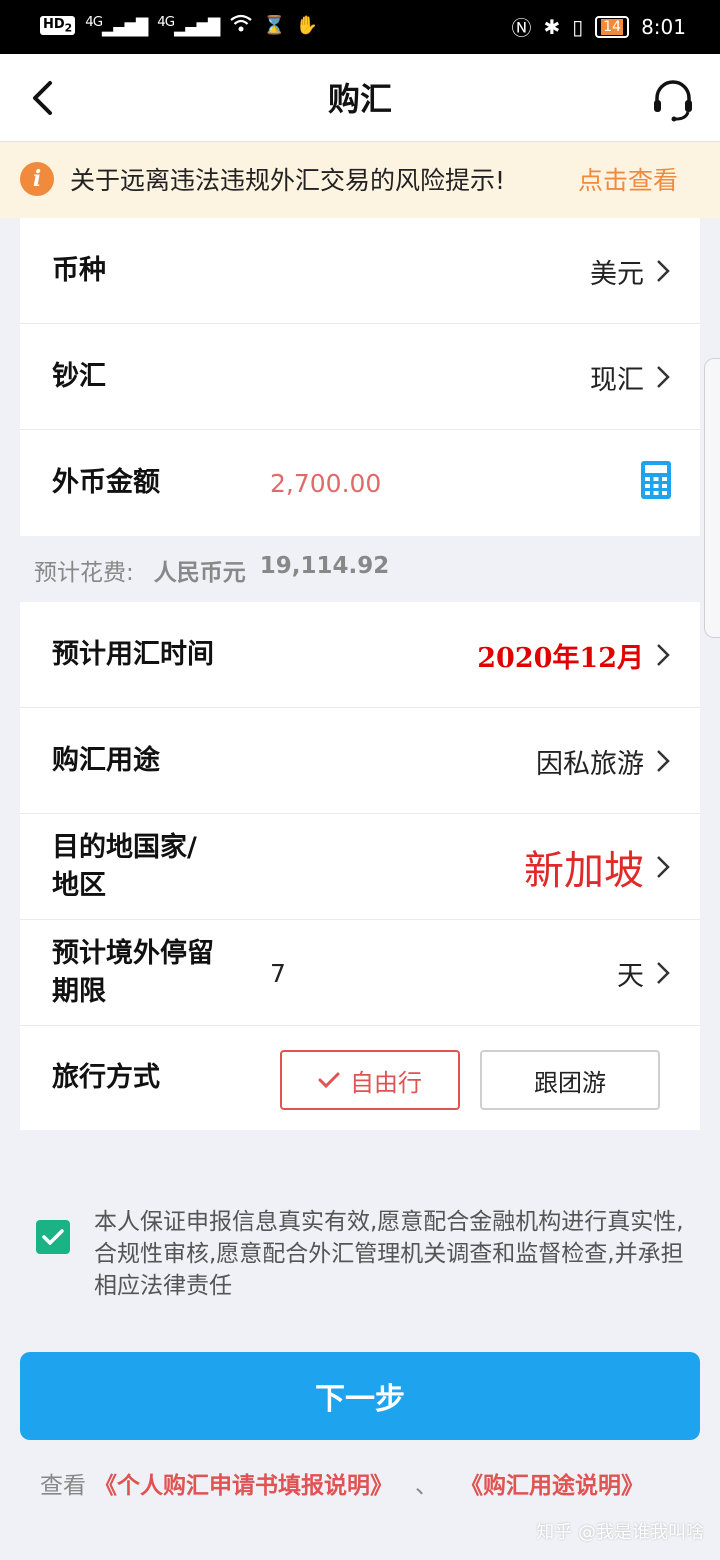  Describe the element at coordinates (124, 866) in the screenshot. I see `destination-label: 目的地国家/ 地区` at that location.